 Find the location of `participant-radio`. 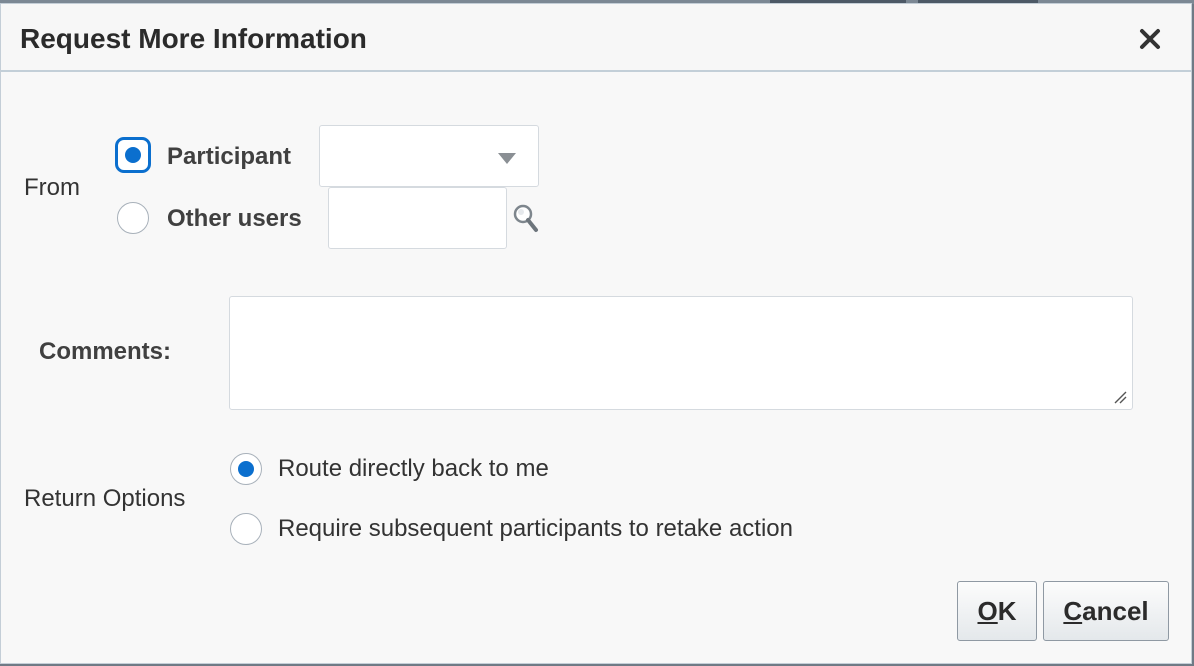

participant-radio is located at coordinates (133, 155).